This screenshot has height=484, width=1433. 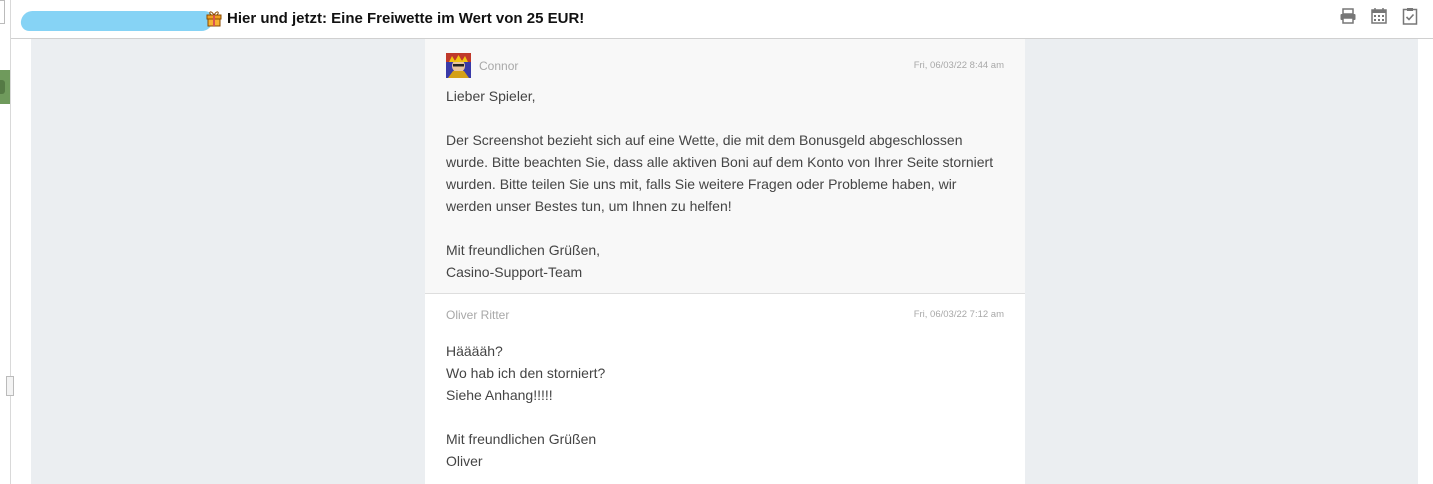 What do you see at coordinates (958, 314) in the screenshot?
I see `message-date: Fri, 06/03/22 7:12 am` at bounding box center [958, 314].